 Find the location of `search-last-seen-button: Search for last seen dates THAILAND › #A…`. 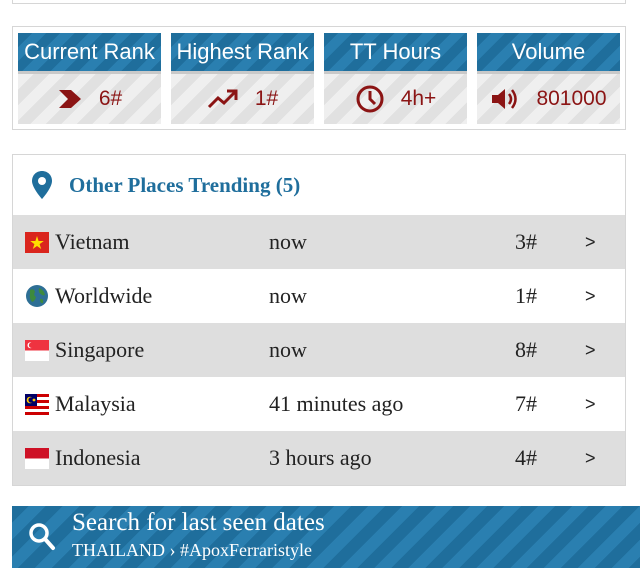

search-last-seen-button: Search for last seen dates THAILAND › #A… is located at coordinates (326, 537).